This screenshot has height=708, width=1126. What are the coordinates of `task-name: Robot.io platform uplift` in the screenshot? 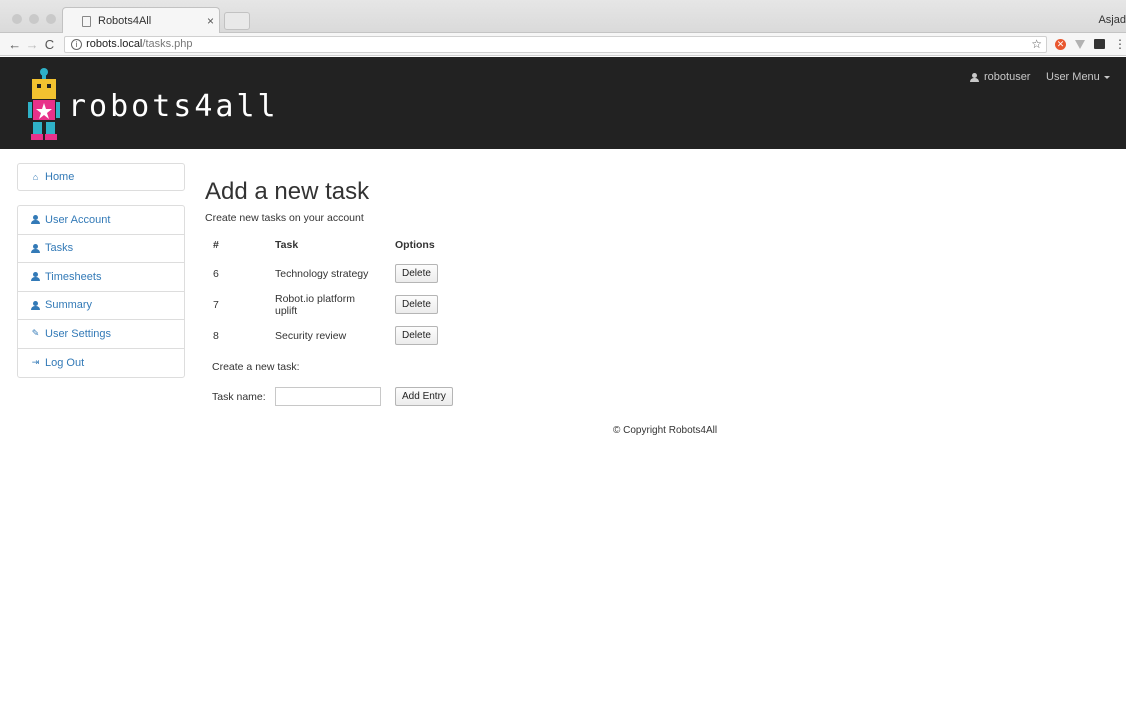 It's located at (315, 304).